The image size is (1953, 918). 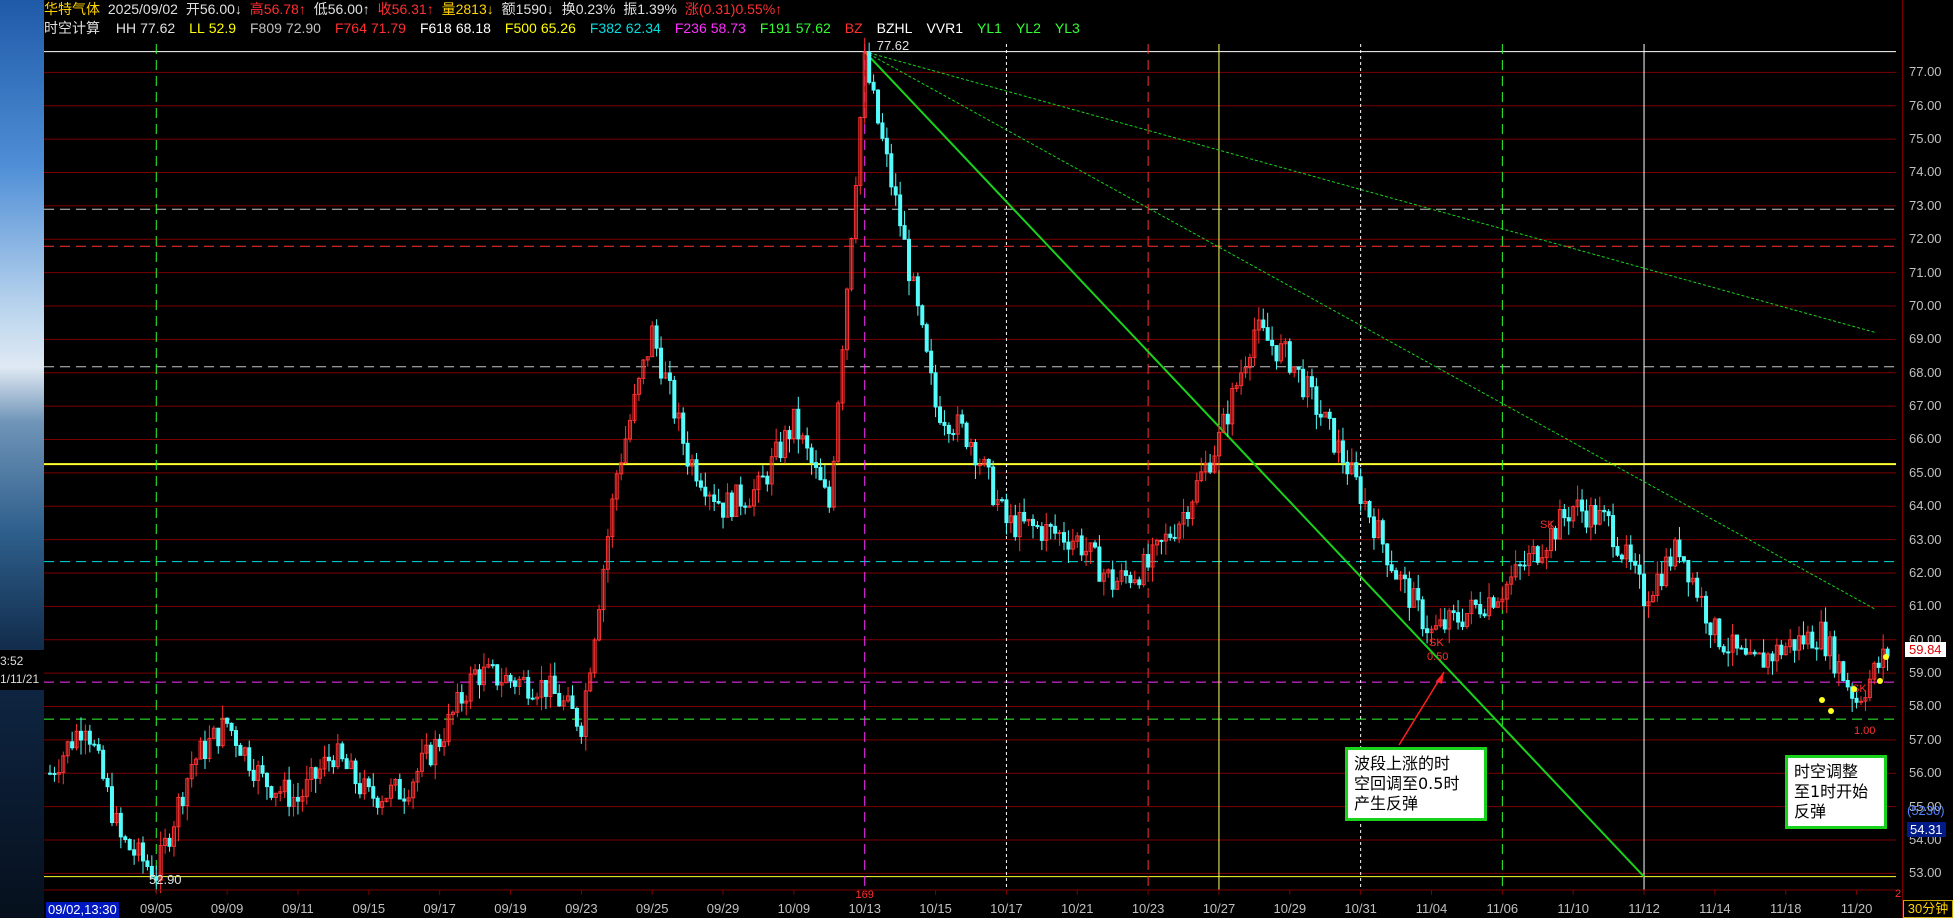 I want to click on x-tick-label: 10/15, so click(x=935, y=908).